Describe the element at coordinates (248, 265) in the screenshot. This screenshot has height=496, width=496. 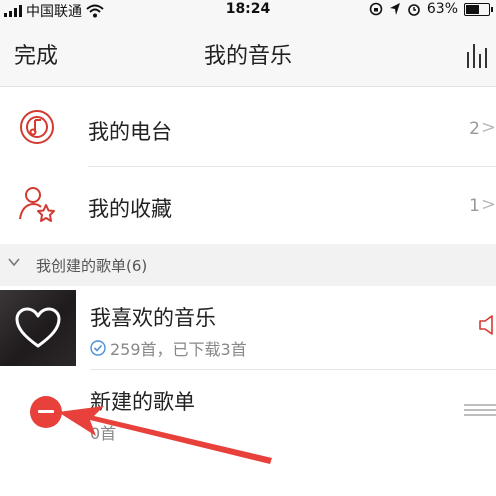
I see `section-header-created-playlists: 我创建的歌单(6)` at that location.